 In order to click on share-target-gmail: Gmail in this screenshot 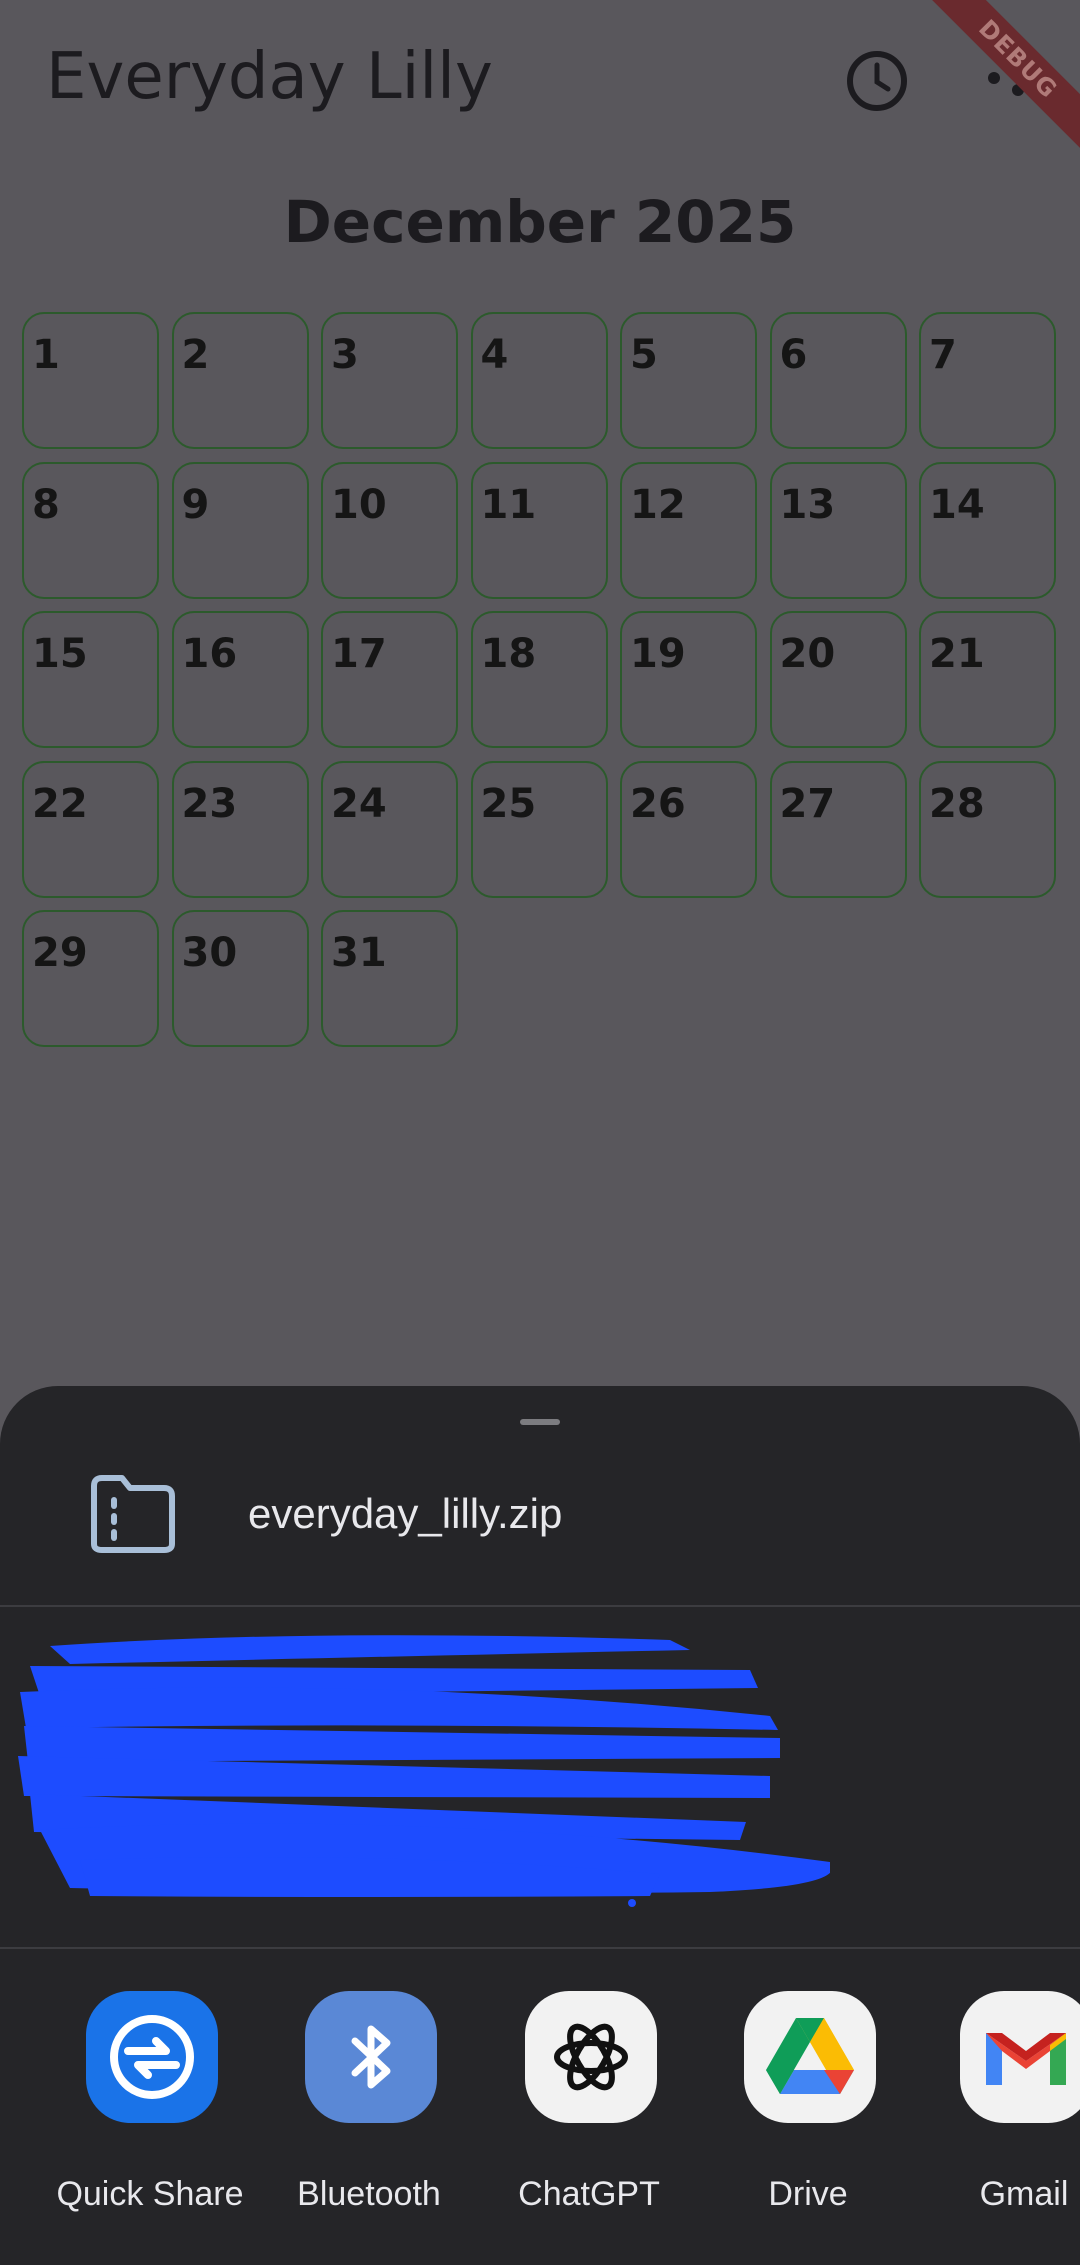, I will do `click(997, 2128)`.